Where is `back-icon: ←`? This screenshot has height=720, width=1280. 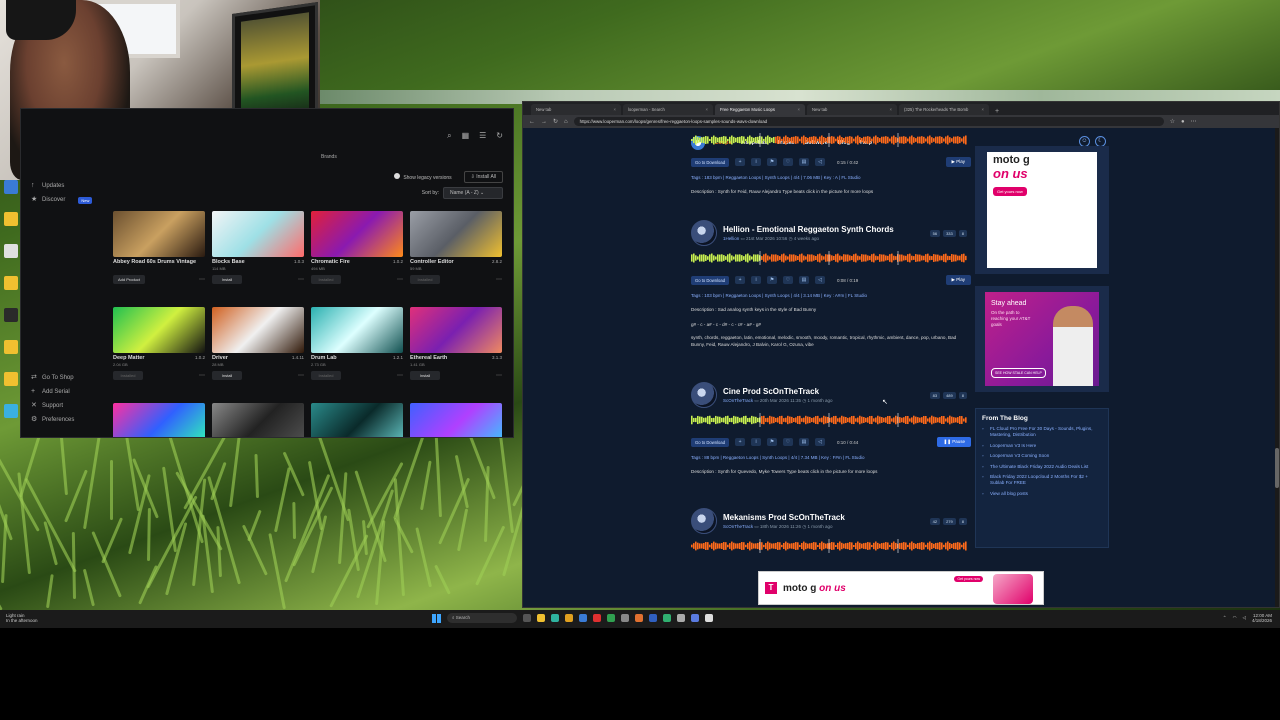
back-icon: ← is located at coordinates (532, 122).